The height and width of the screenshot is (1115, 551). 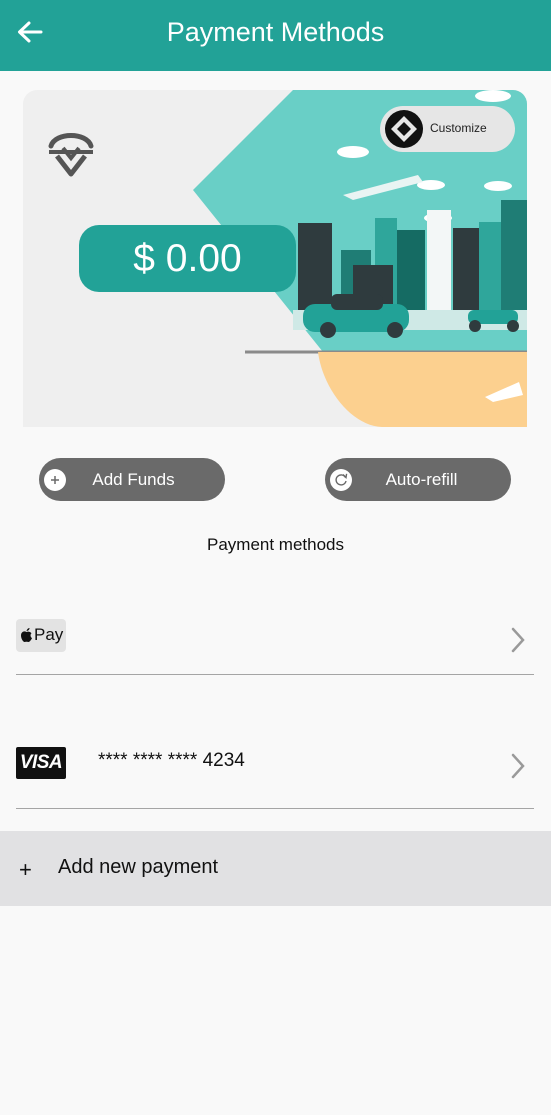 I want to click on apple-pay-badge: Pay, so click(x=41, y=635).